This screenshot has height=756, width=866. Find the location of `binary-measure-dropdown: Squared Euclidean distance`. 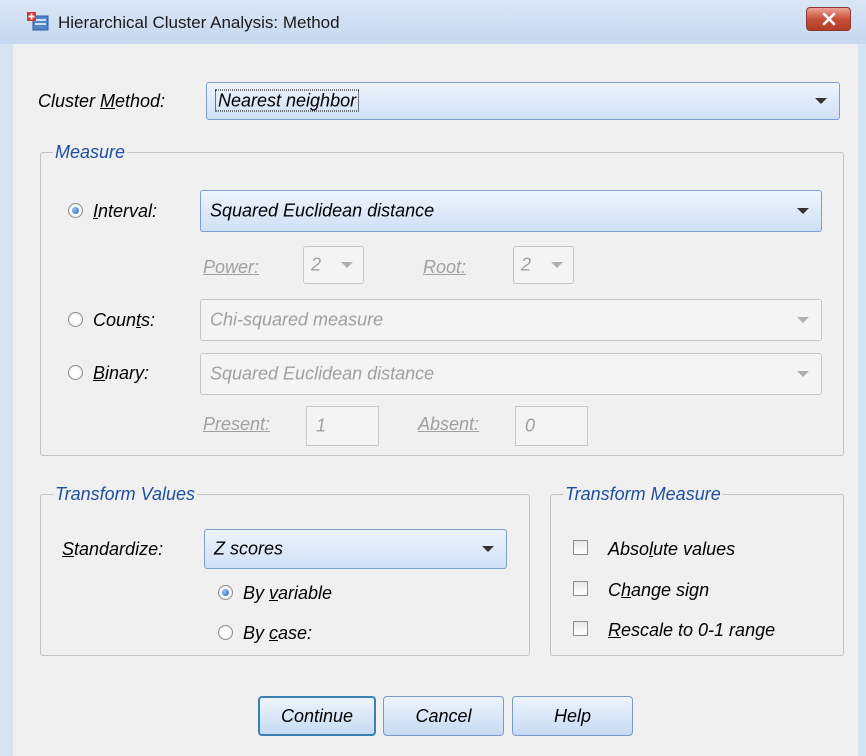

binary-measure-dropdown: Squared Euclidean distance is located at coordinates (511, 374).